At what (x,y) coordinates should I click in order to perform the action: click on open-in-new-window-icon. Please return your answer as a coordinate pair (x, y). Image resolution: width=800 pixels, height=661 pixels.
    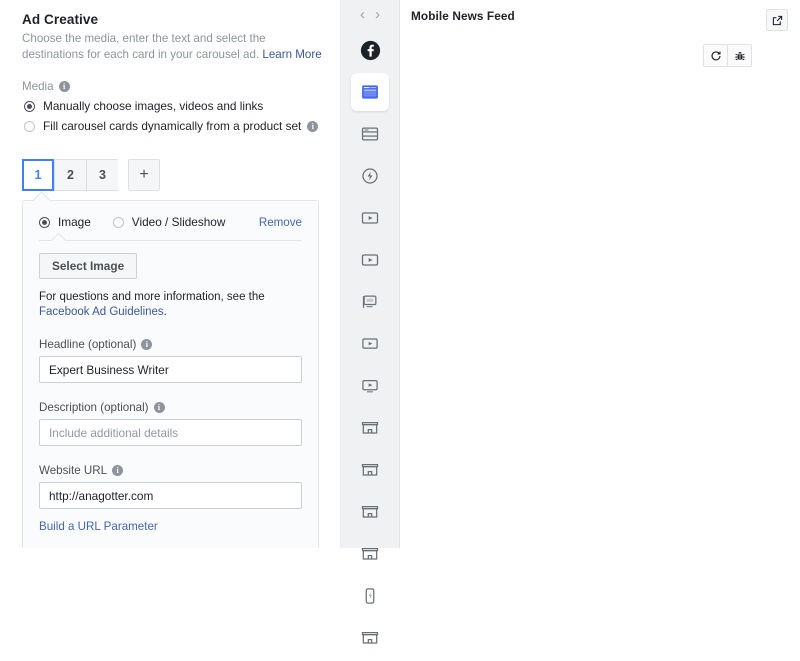
    Looking at the image, I should click on (777, 20).